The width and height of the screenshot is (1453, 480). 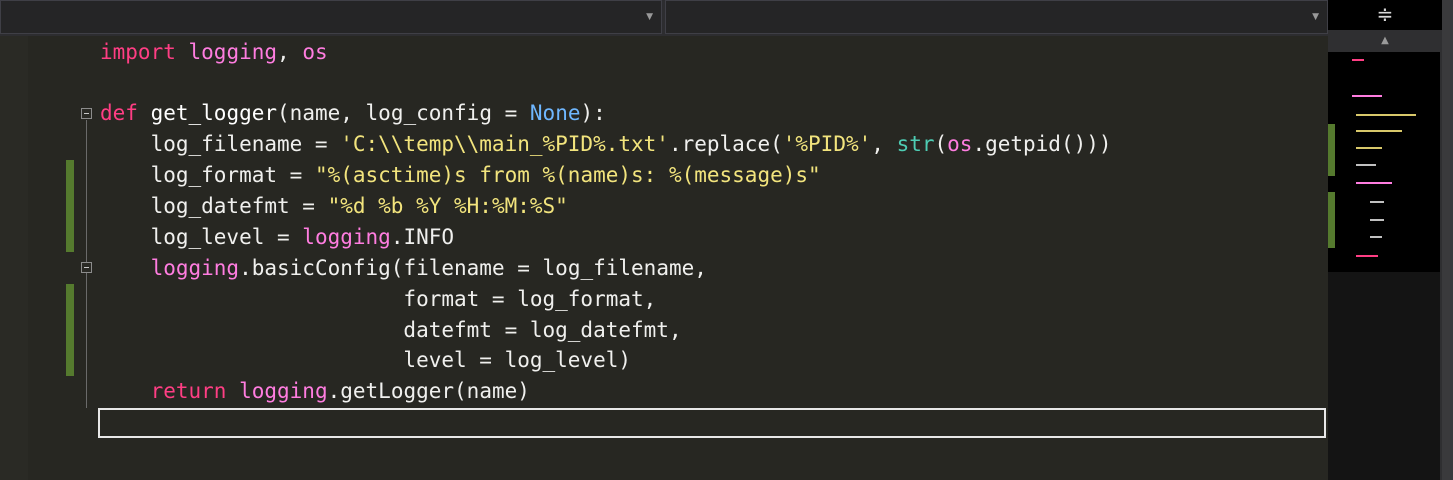 I want to click on type-dropdown: ▼, so click(x=331, y=17).